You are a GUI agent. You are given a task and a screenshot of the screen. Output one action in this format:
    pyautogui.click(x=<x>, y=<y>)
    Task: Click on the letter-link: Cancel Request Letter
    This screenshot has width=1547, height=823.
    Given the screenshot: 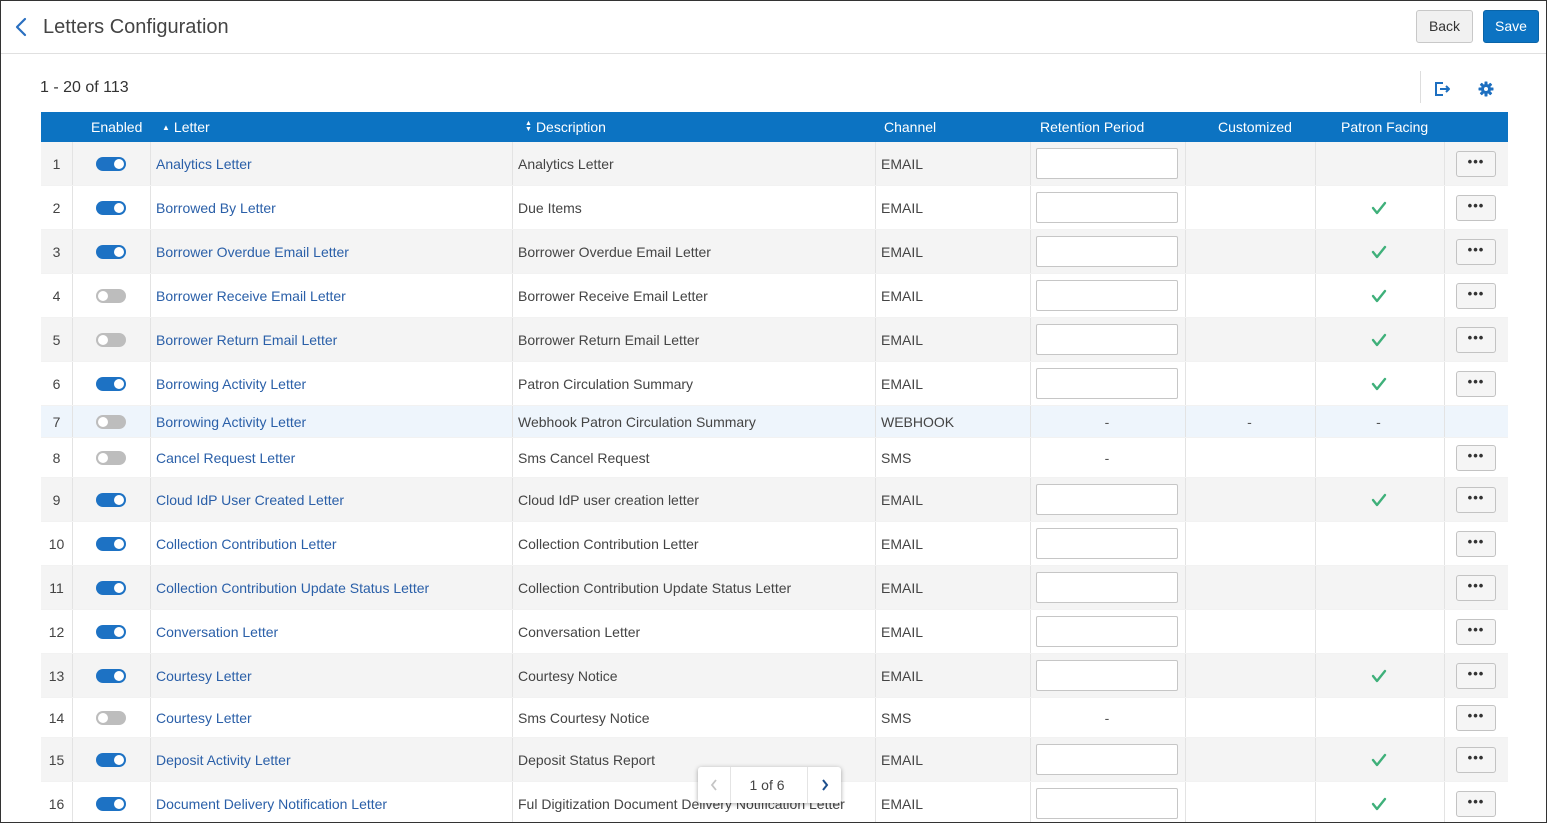 What is the action you would take?
    pyautogui.click(x=225, y=457)
    